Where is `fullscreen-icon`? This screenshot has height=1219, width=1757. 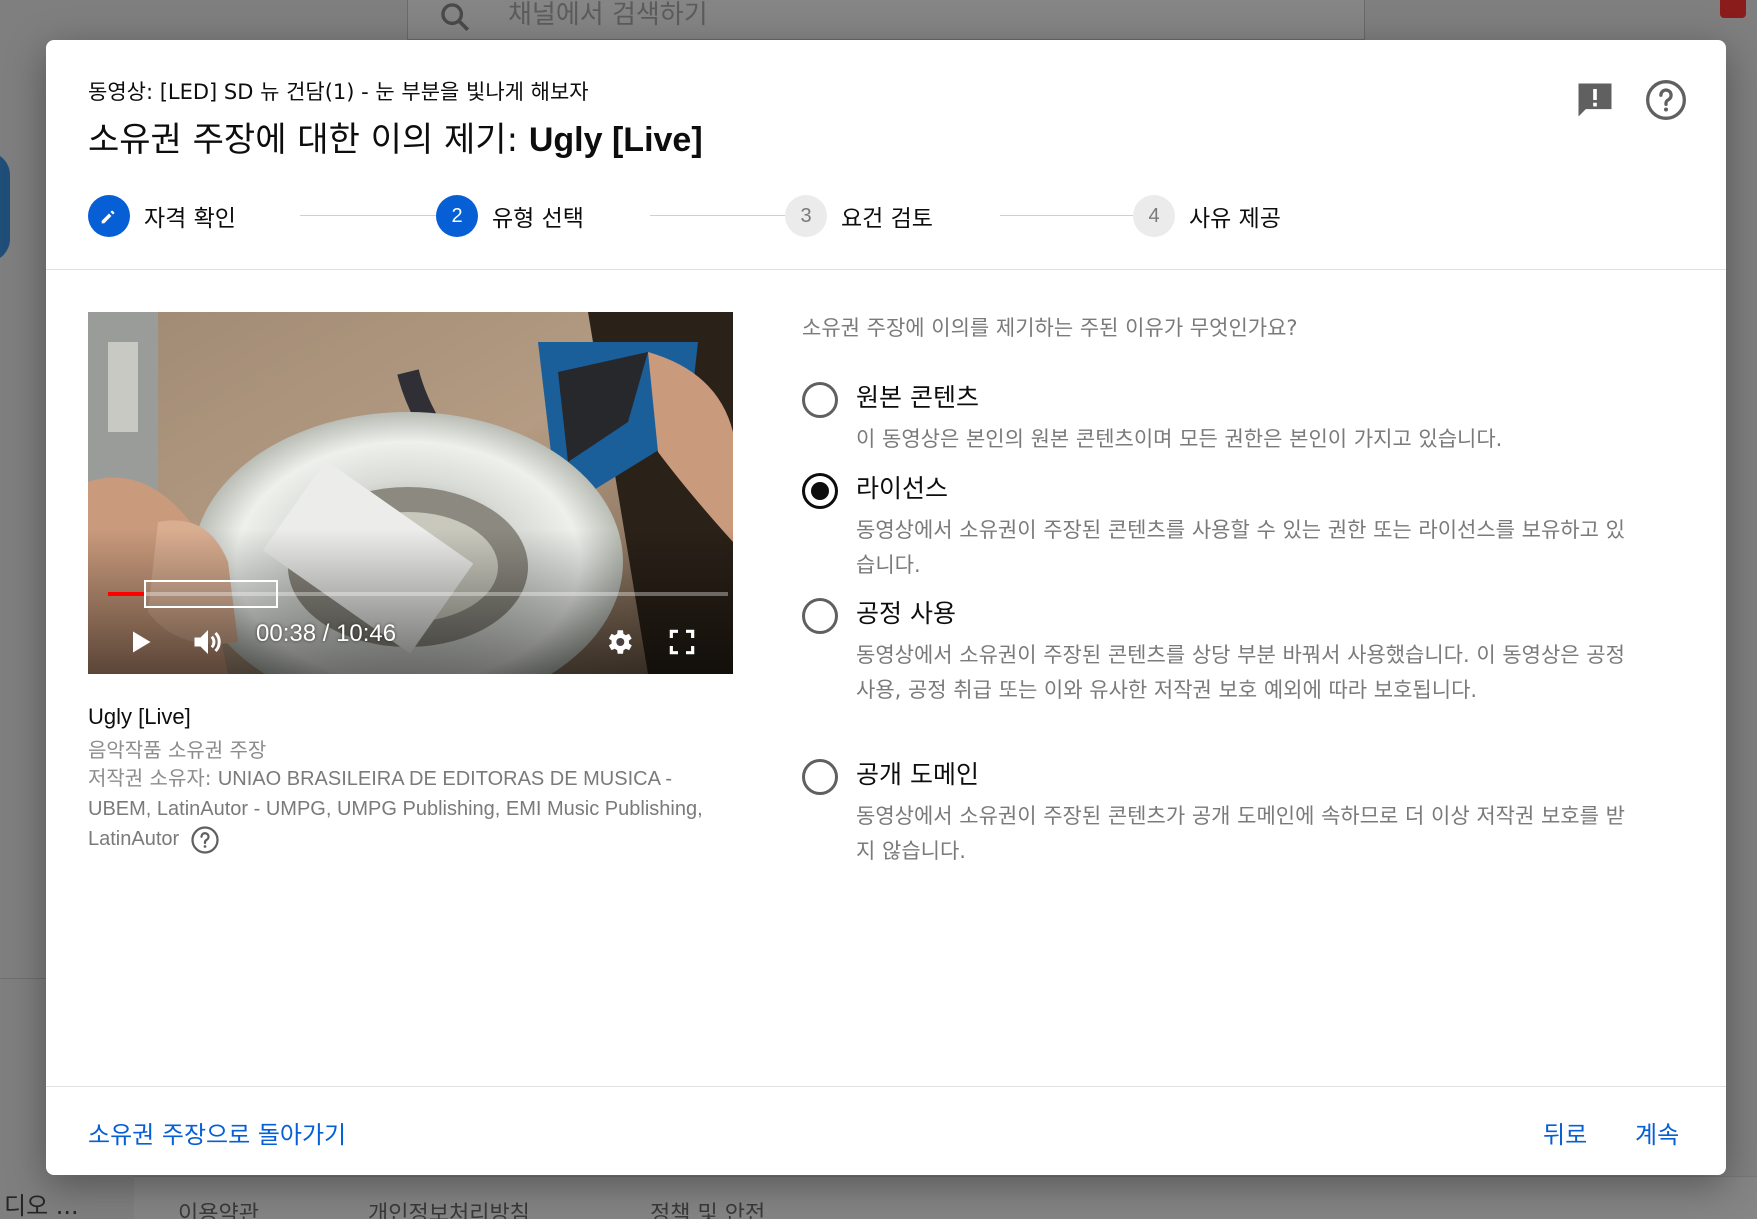
fullscreen-icon is located at coordinates (682, 642).